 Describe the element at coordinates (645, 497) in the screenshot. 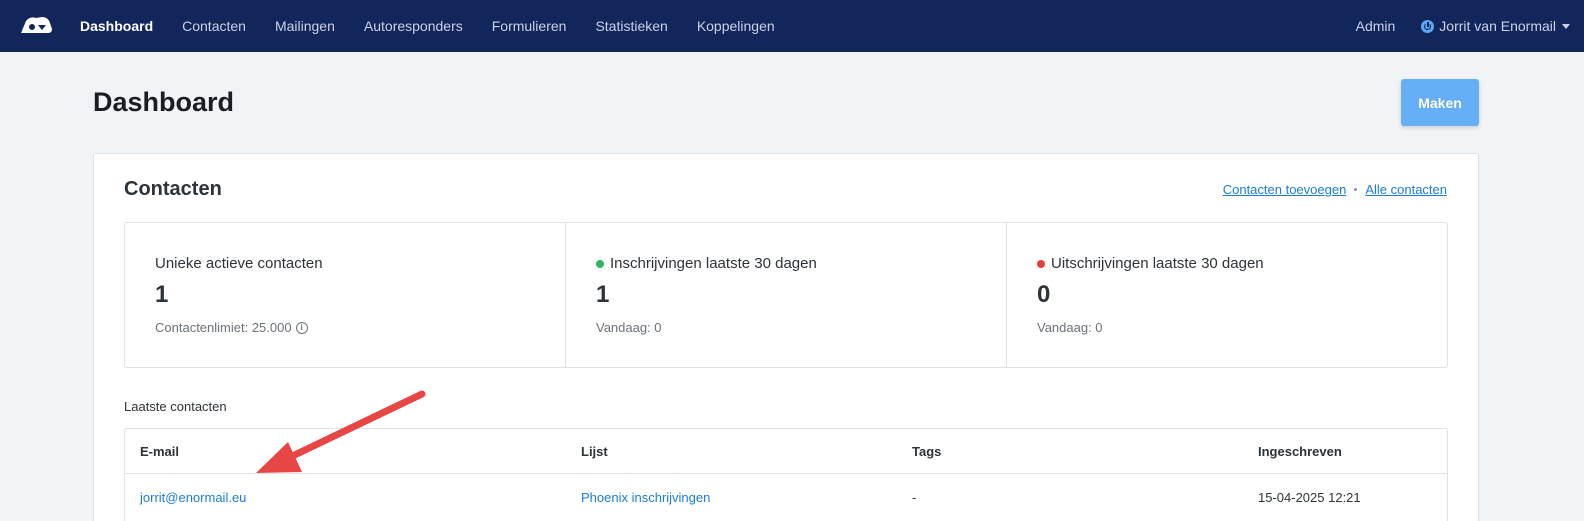

I see `contact-list-link: Phoenix inschrijvingen` at that location.